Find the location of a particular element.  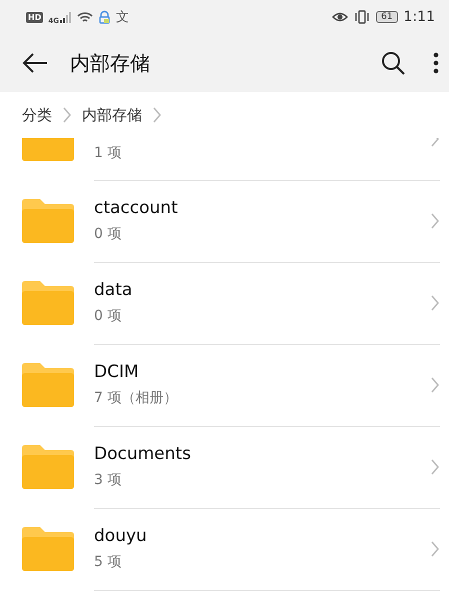

search-button is located at coordinates (393, 63).